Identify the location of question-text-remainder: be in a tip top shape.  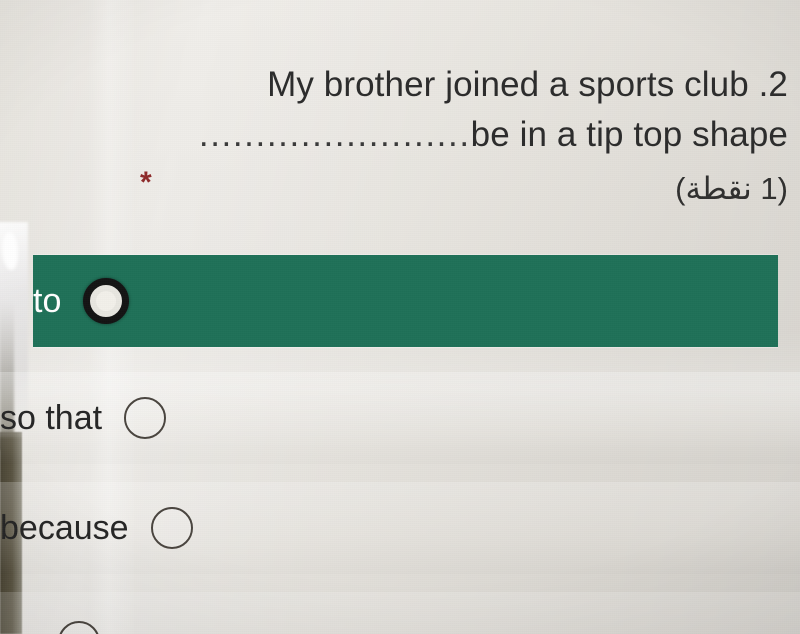
(629, 134).